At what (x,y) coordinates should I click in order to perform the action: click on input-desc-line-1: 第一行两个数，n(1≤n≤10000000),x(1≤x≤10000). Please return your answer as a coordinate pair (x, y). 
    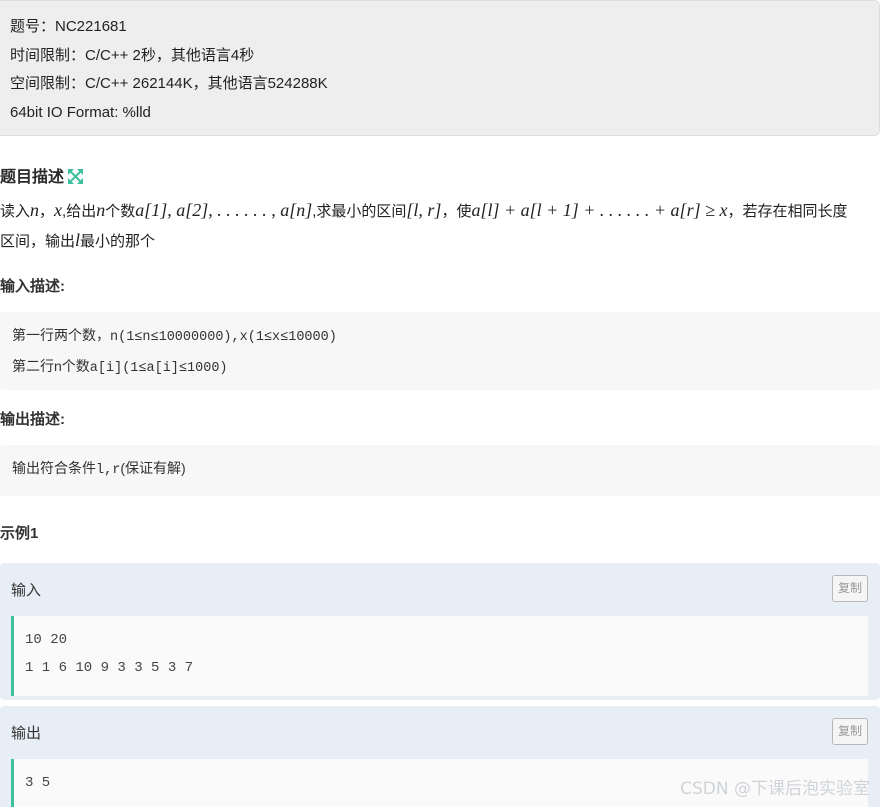
    Looking at the image, I should click on (446, 336).